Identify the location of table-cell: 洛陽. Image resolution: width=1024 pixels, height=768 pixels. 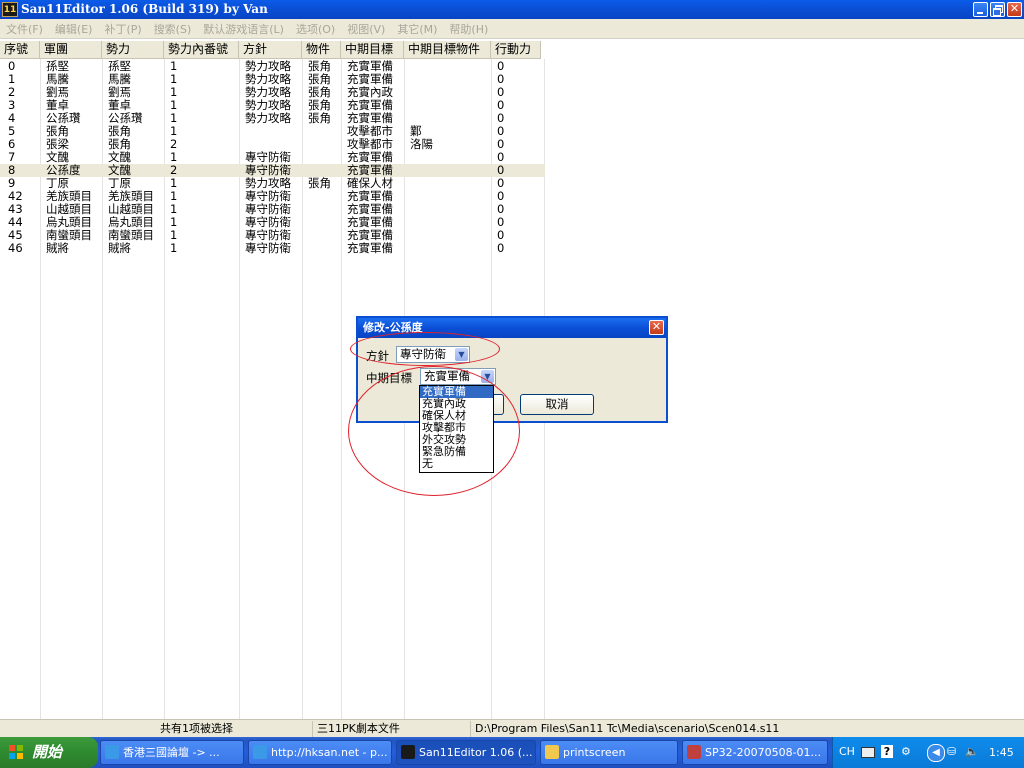
(421, 144).